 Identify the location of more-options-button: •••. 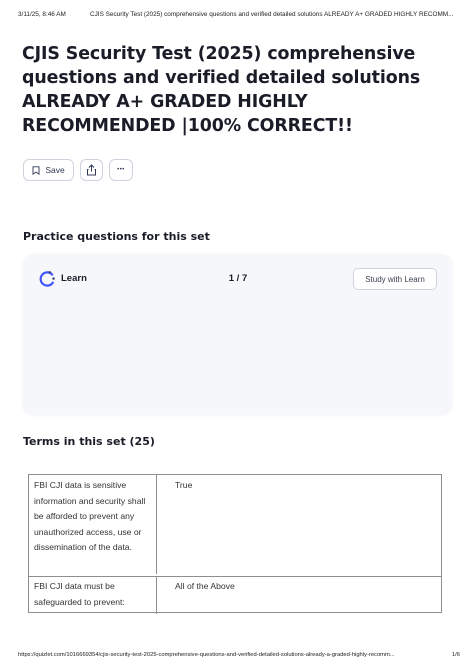
(121, 170).